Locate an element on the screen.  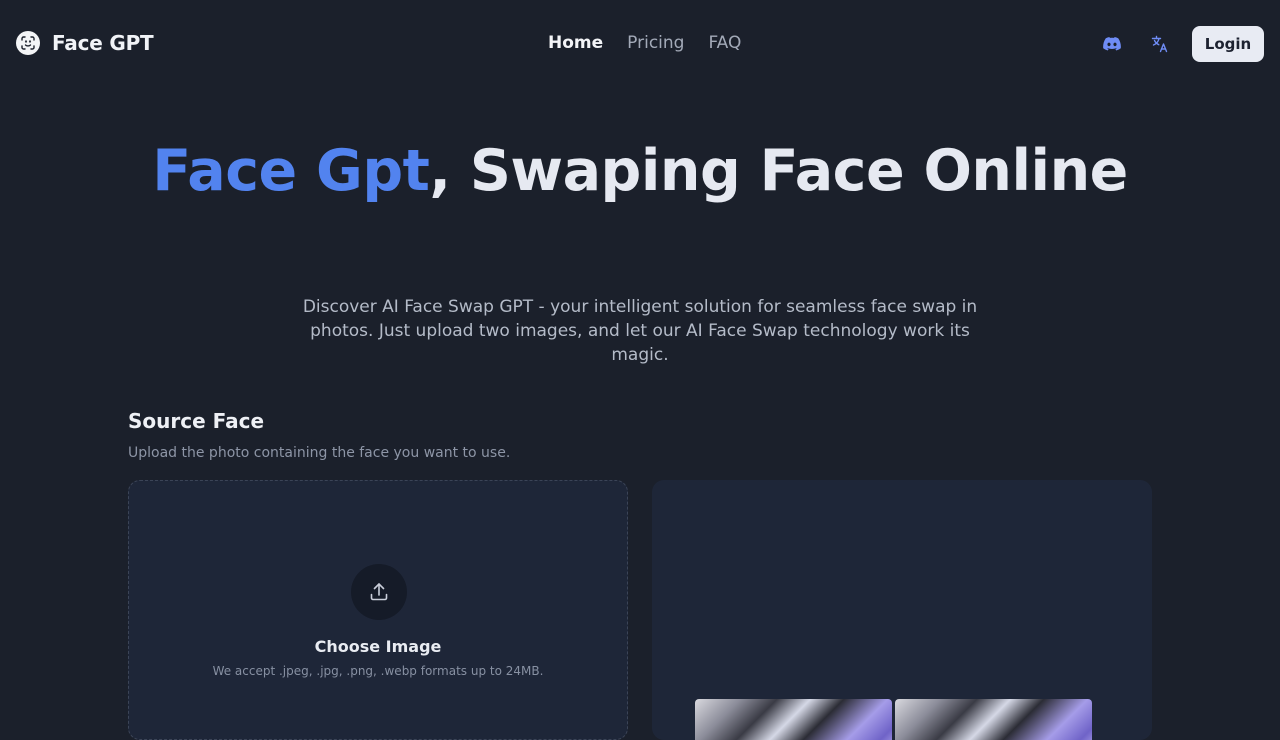
nav-link-pricing: Pricing is located at coordinates (655, 43).